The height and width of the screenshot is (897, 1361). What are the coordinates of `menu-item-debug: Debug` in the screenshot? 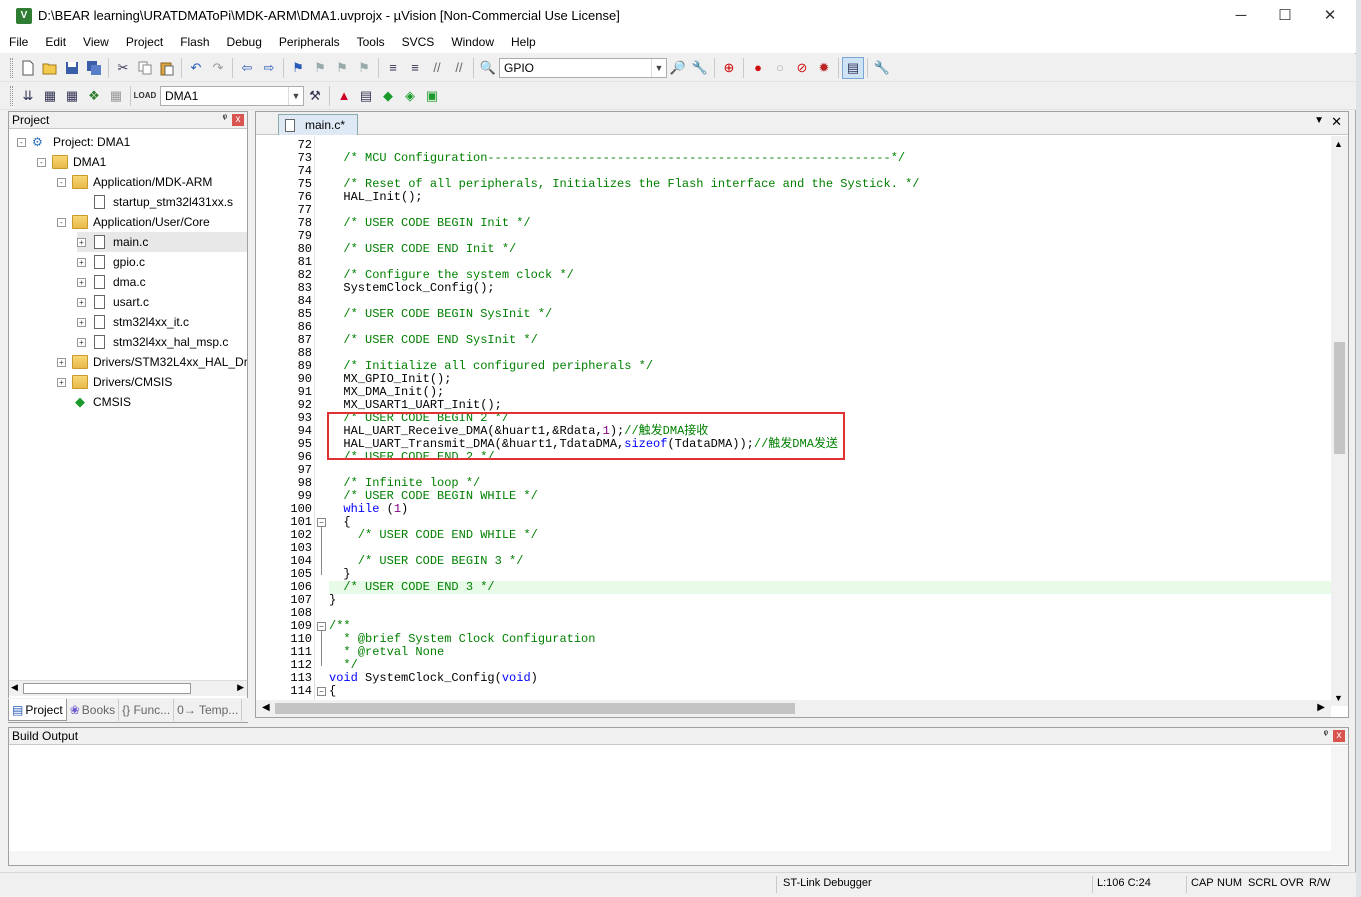 It's located at (244, 42).